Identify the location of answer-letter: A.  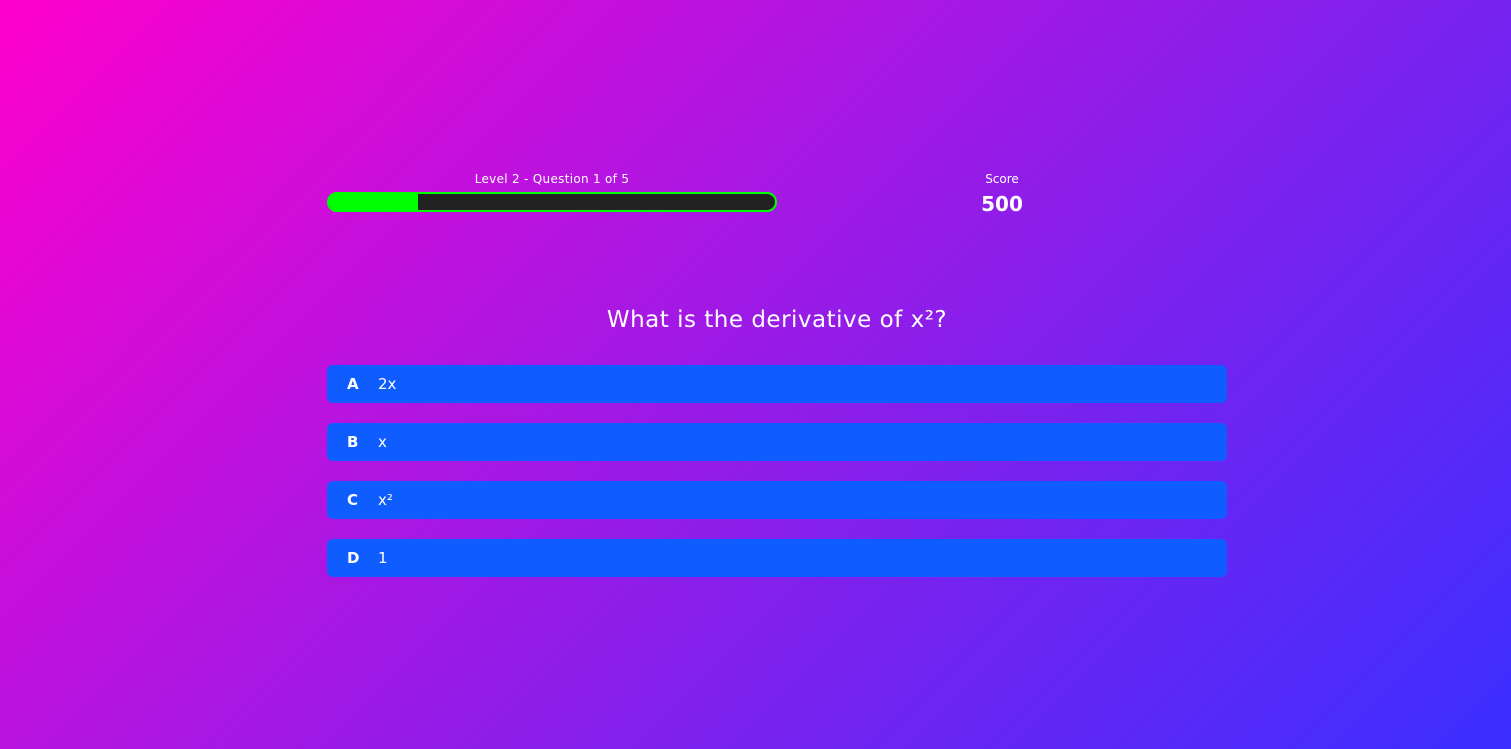
(353, 384).